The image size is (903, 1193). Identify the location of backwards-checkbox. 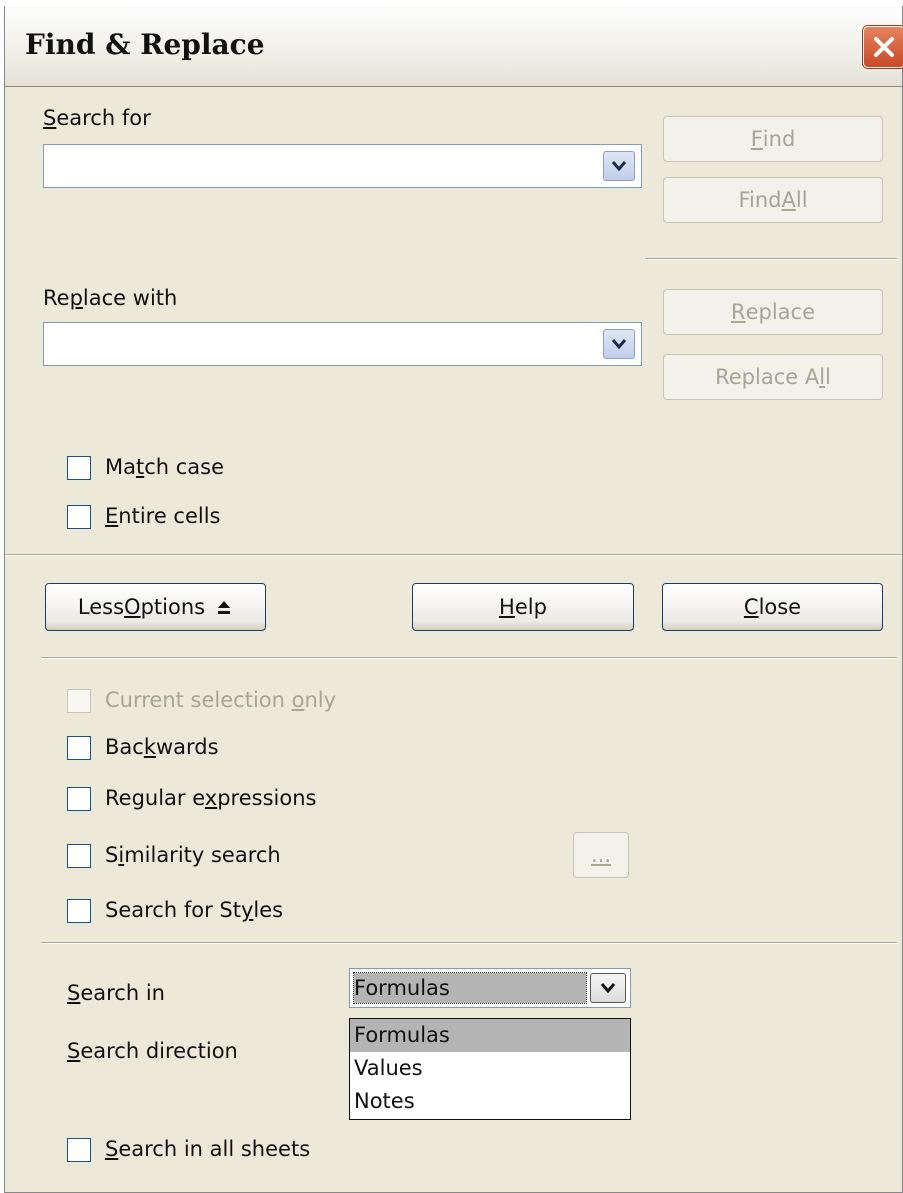
(79, 748).